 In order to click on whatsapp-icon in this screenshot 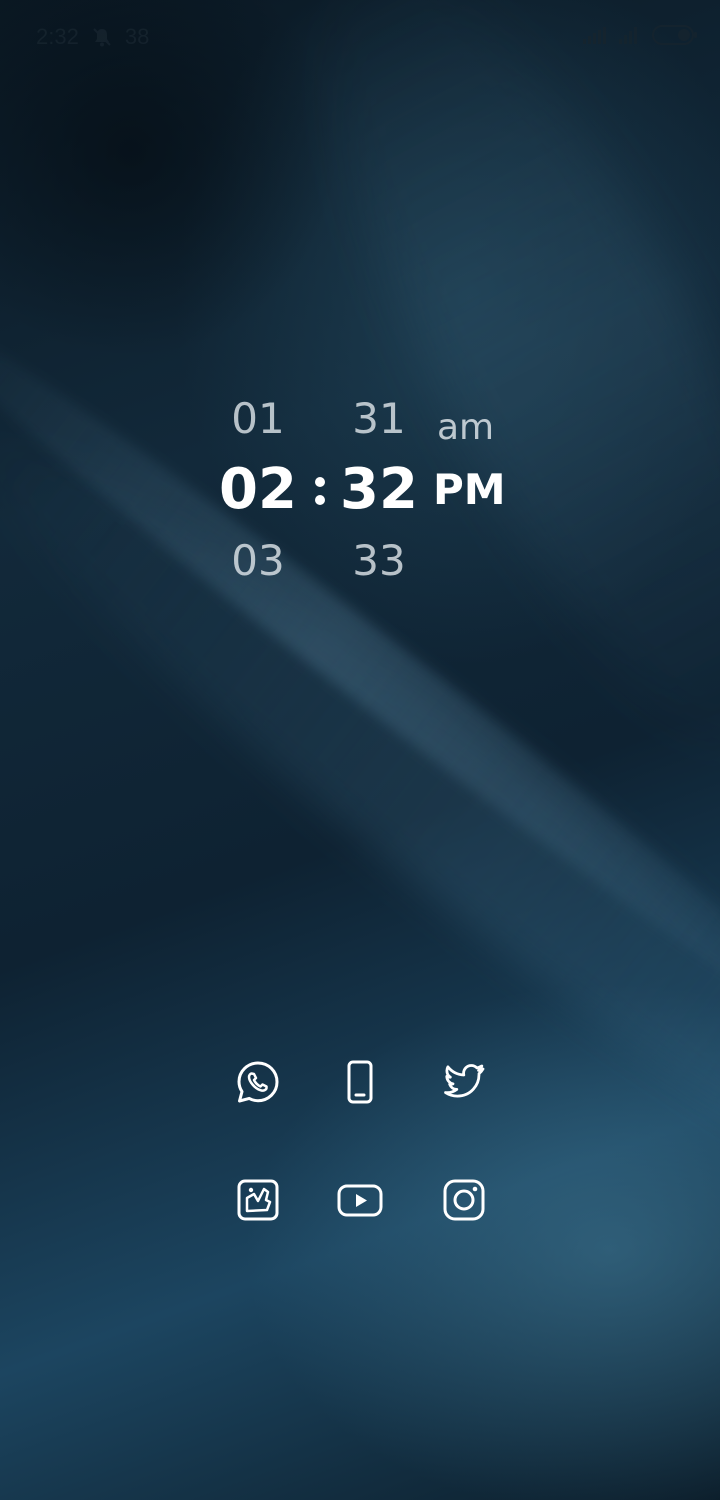, I will do `click(258, 1082)`.